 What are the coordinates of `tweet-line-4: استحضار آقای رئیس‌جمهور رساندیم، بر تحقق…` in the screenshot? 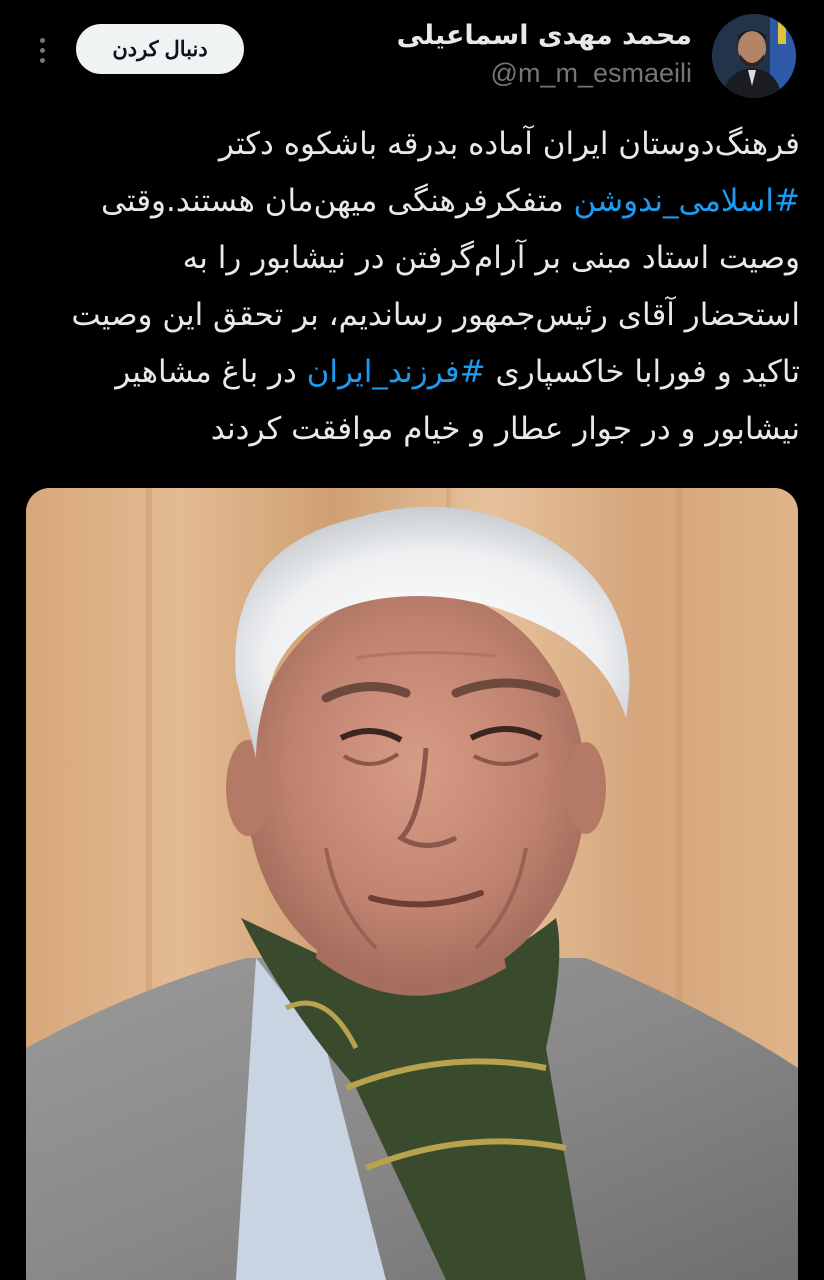 It's located at (413, 315).